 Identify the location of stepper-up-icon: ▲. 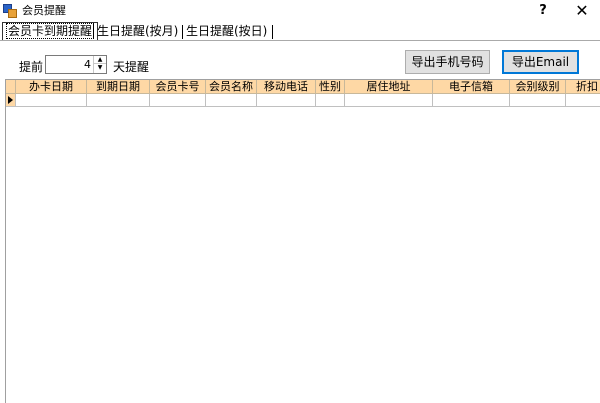
(100, 60).